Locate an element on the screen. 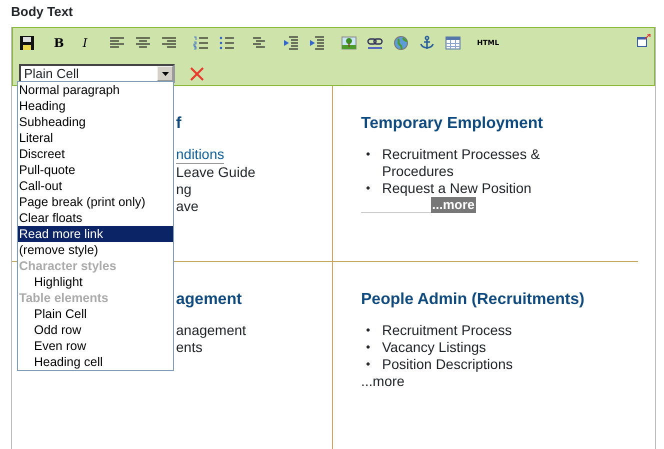 The height and width of the screenshot is (449, 664). dropdown-option: Normal paragraph is located at coordinates (95, 90).